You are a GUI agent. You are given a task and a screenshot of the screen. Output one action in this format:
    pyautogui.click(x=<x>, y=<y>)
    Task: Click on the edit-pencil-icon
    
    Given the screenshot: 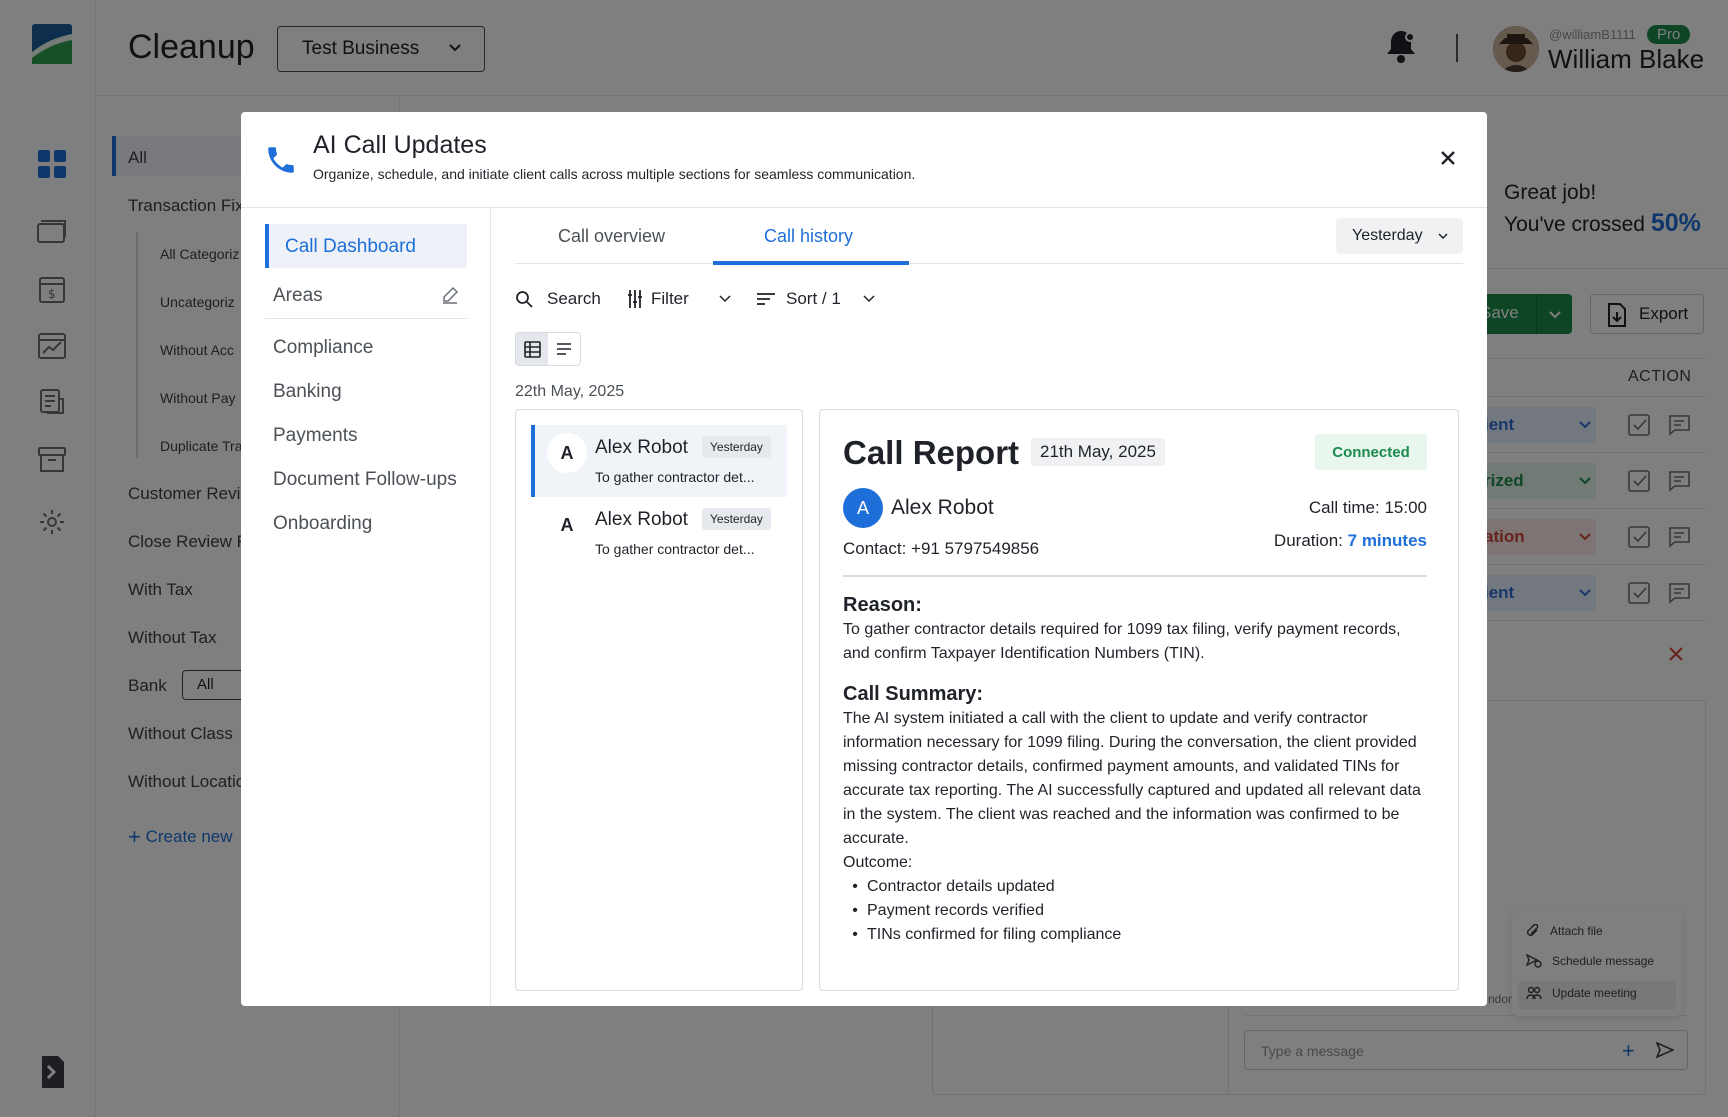 What is the action you would take?
    pyautogui.click(x=450, y=295)
    